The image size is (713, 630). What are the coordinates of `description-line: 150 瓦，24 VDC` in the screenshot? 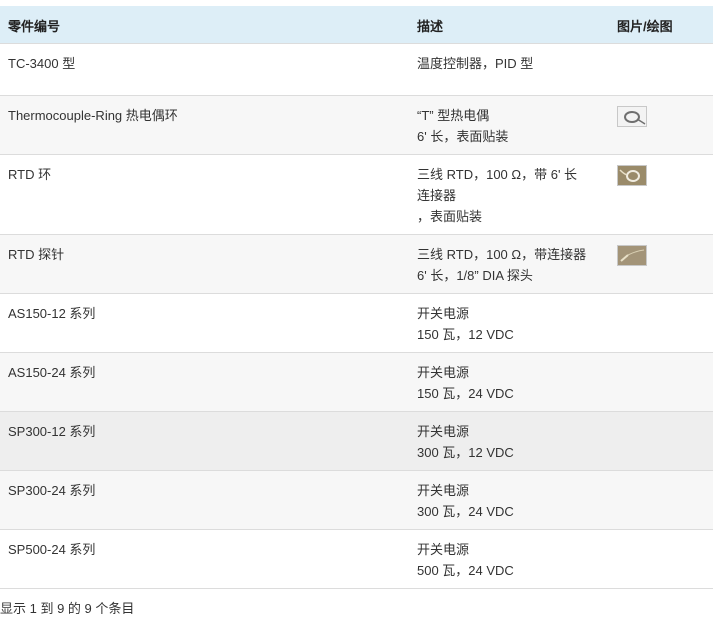 It's located at (465, 393).